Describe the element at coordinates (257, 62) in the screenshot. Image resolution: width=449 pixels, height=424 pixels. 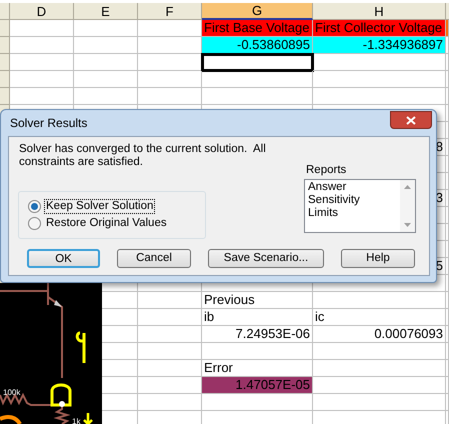
I see `active-cell` at that location.